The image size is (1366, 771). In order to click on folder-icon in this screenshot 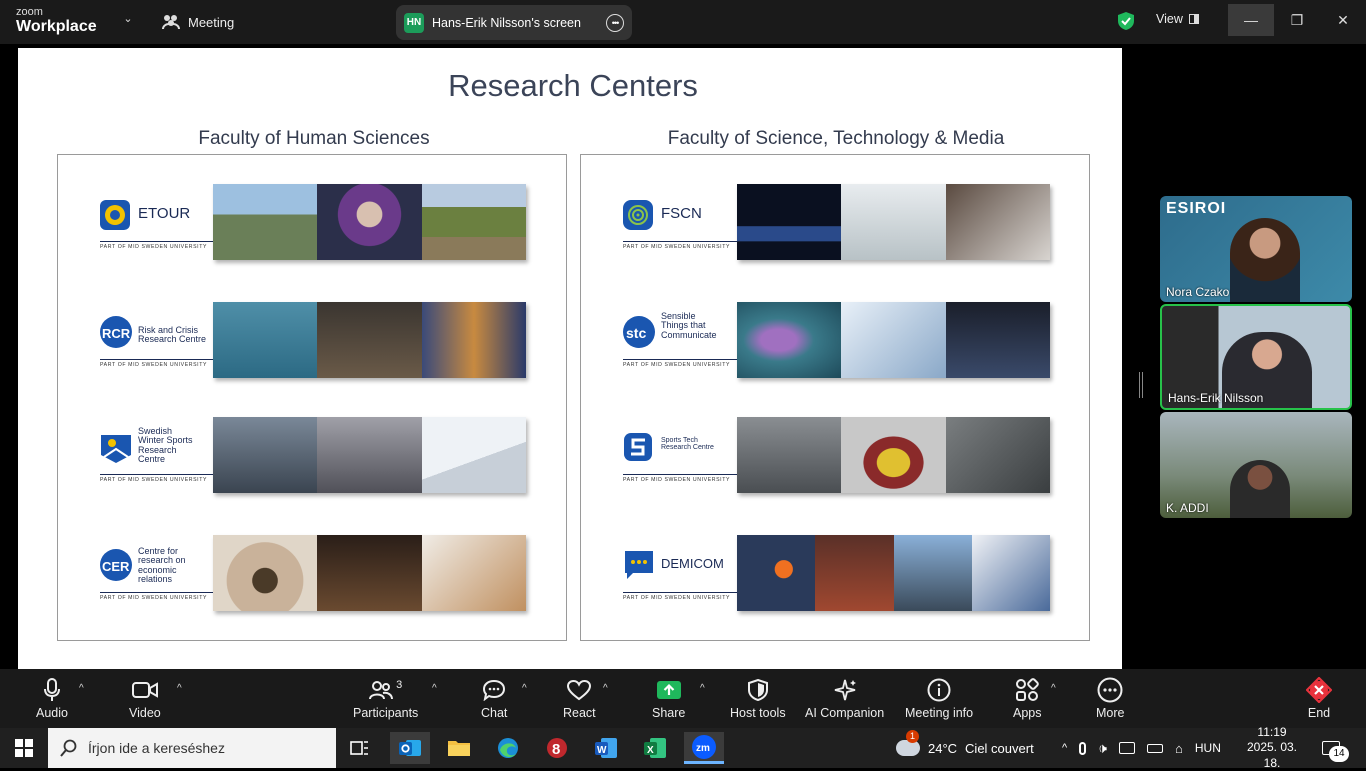, I will do `click(459, 748)`.